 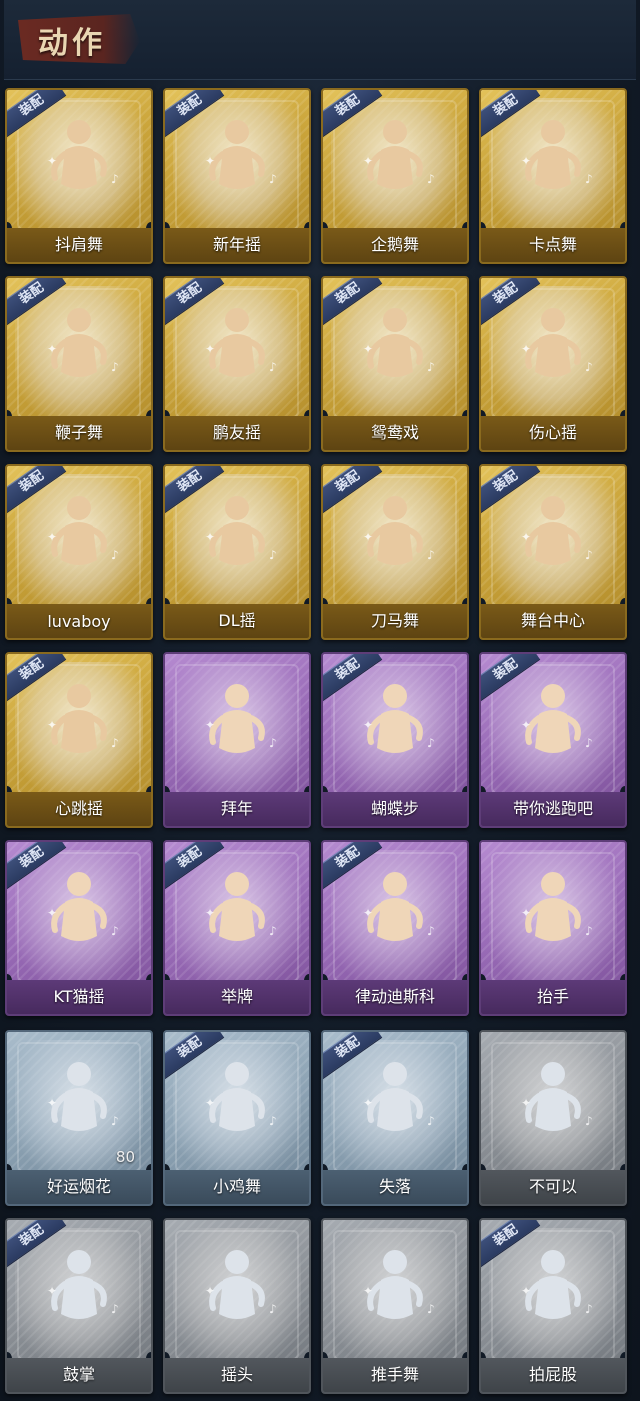 I want to click on emote-card: ✦ ♪ 推手舞, so click(x=395, y=1306).